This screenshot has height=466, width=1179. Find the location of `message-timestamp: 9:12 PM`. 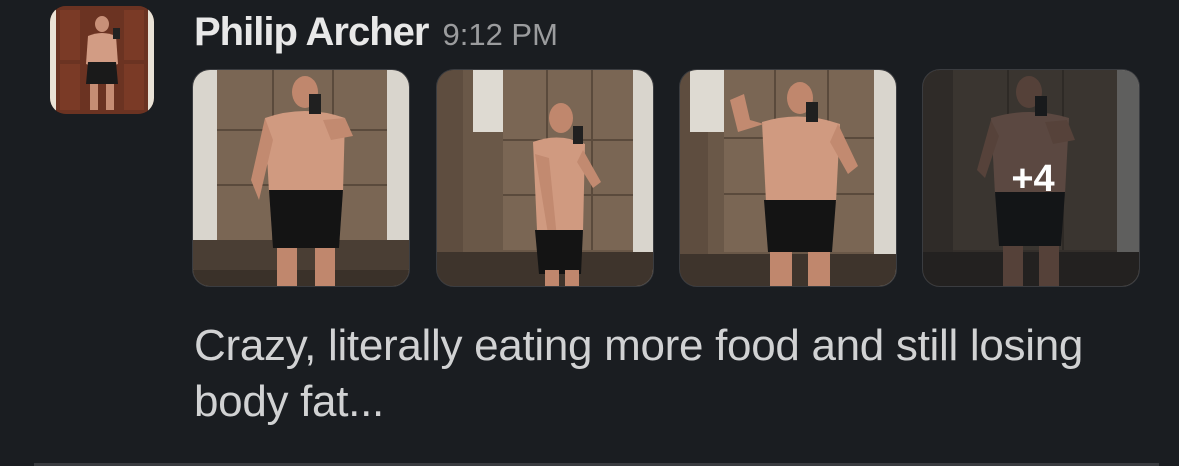

message-timestamp: 9:12 PM is located at coordinates (499, 35).